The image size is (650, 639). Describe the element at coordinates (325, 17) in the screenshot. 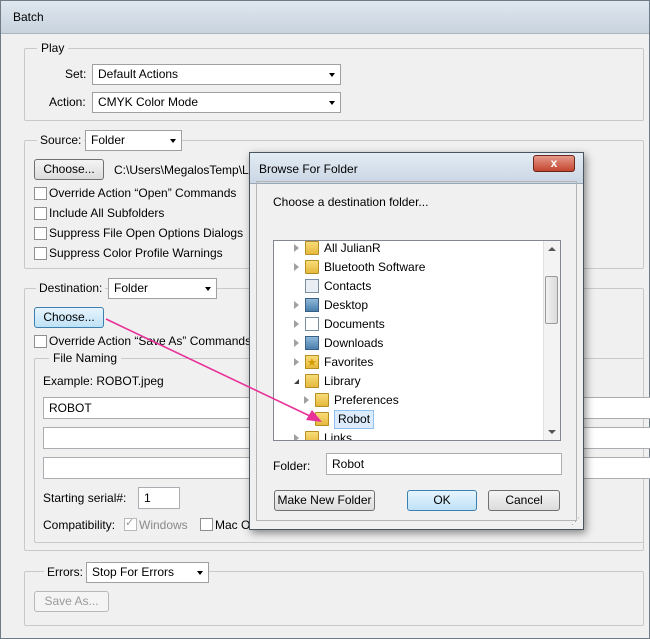

I see `batch-titlebar: Batch` at that location.